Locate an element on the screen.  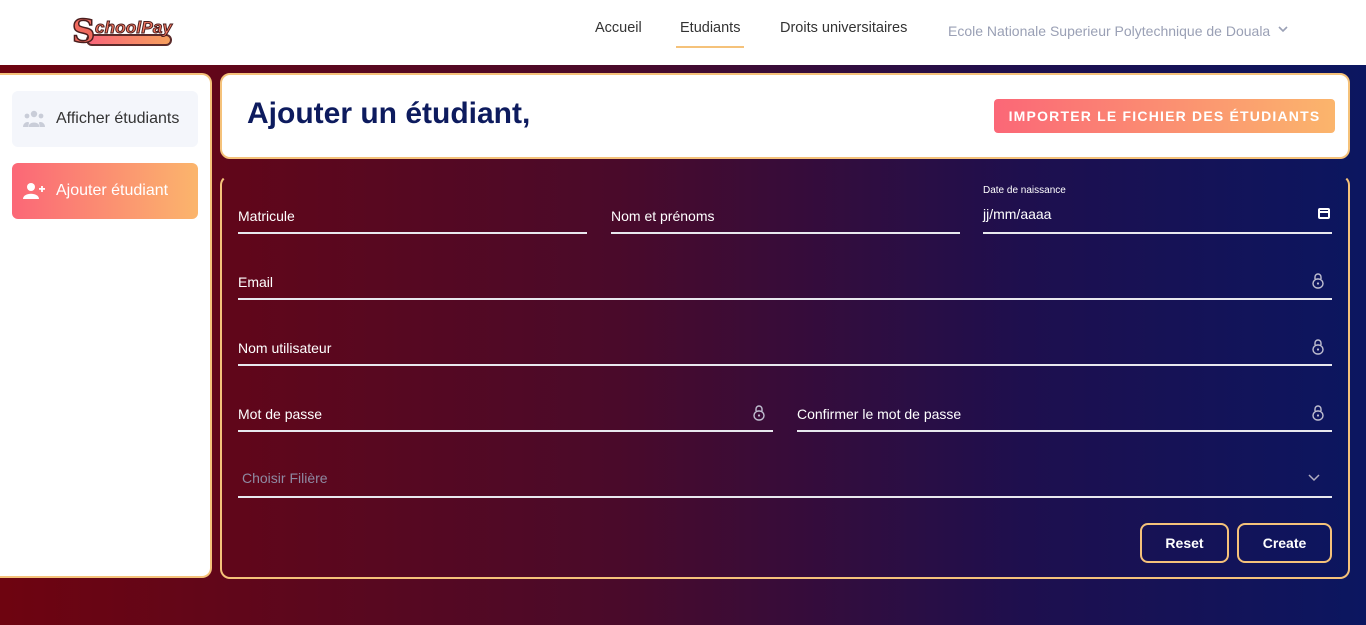
name-field: Nom et prénoms is located at coordinates (785, 217).